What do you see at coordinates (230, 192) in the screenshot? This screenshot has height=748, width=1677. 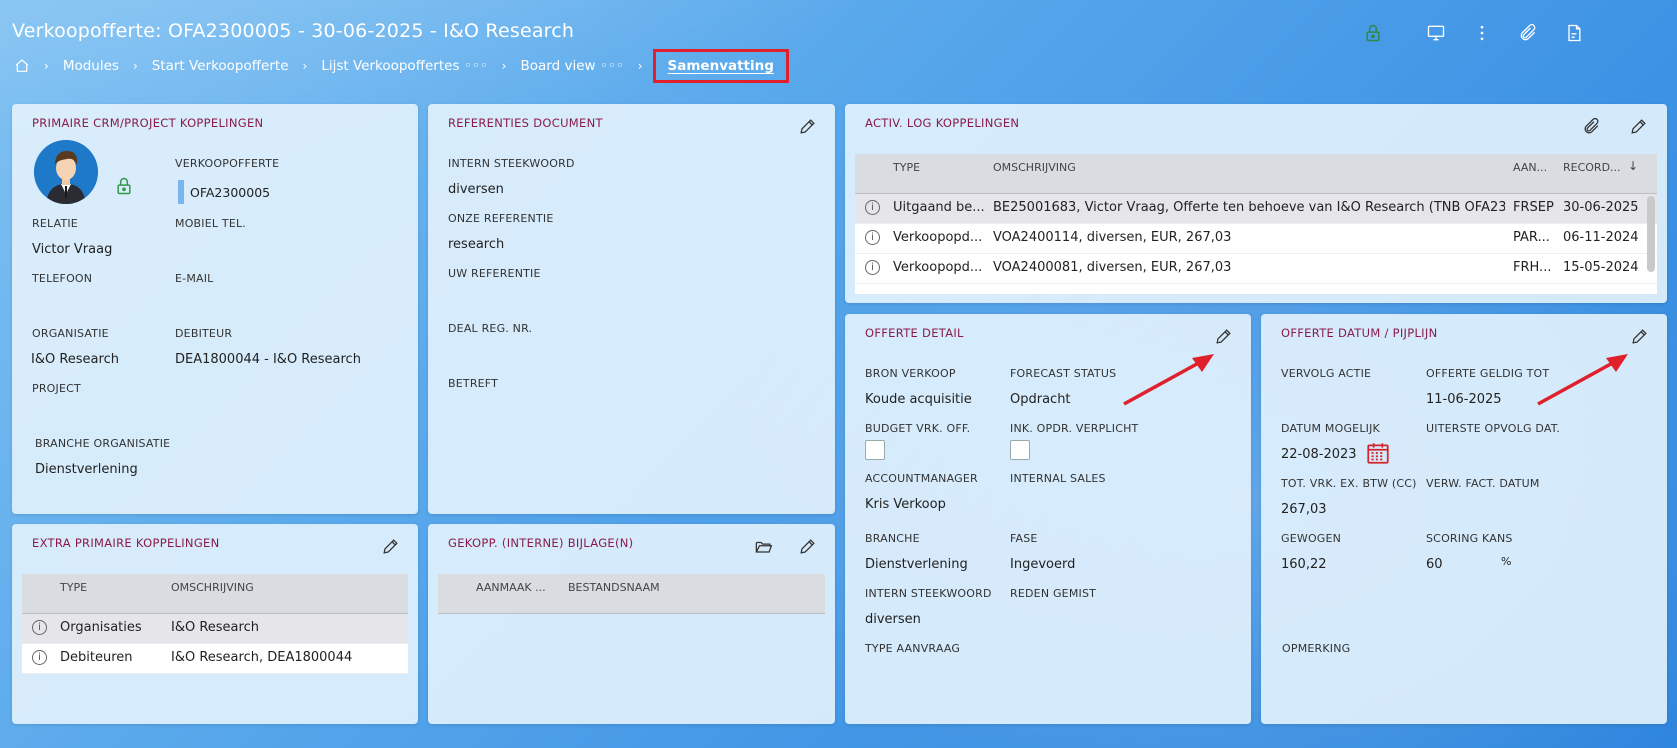 I see `verkoopofferte-number: OFA2300005` at bounding box center [230, 192].